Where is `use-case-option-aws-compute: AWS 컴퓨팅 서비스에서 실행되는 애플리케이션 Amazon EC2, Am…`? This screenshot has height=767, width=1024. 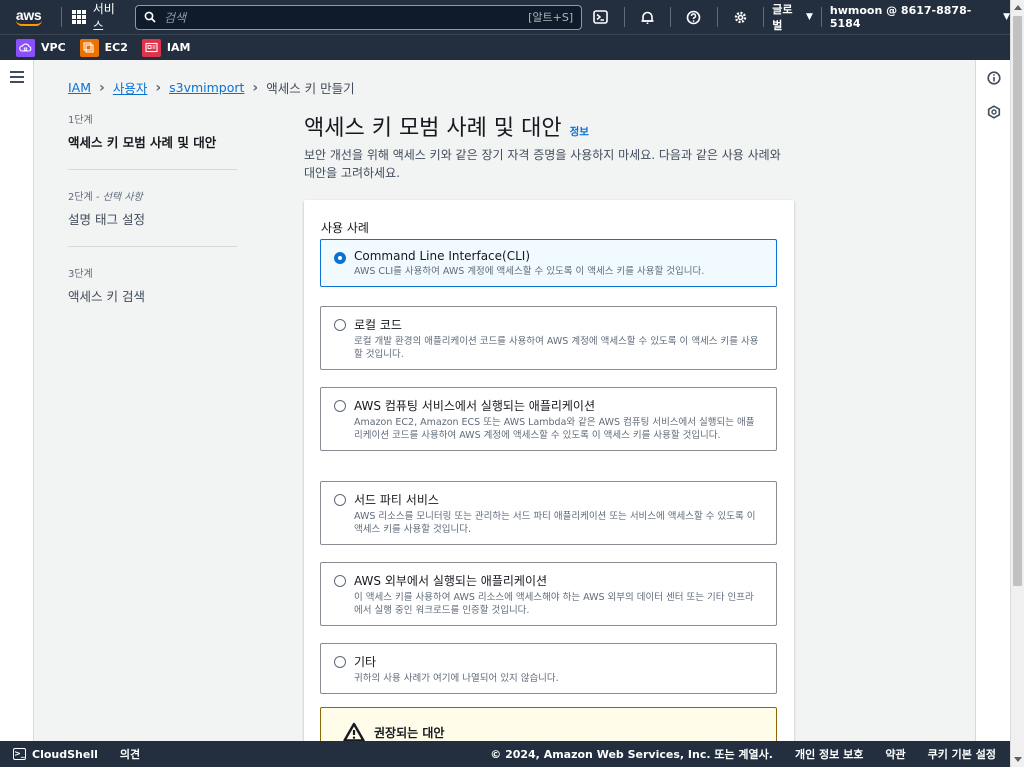
use-case-option-aws-compute: AWS 컴퓨팅 서비스에서 실행되는 애플리케이션 Amazon EC2, Am… is located at coordinates (548, 419).